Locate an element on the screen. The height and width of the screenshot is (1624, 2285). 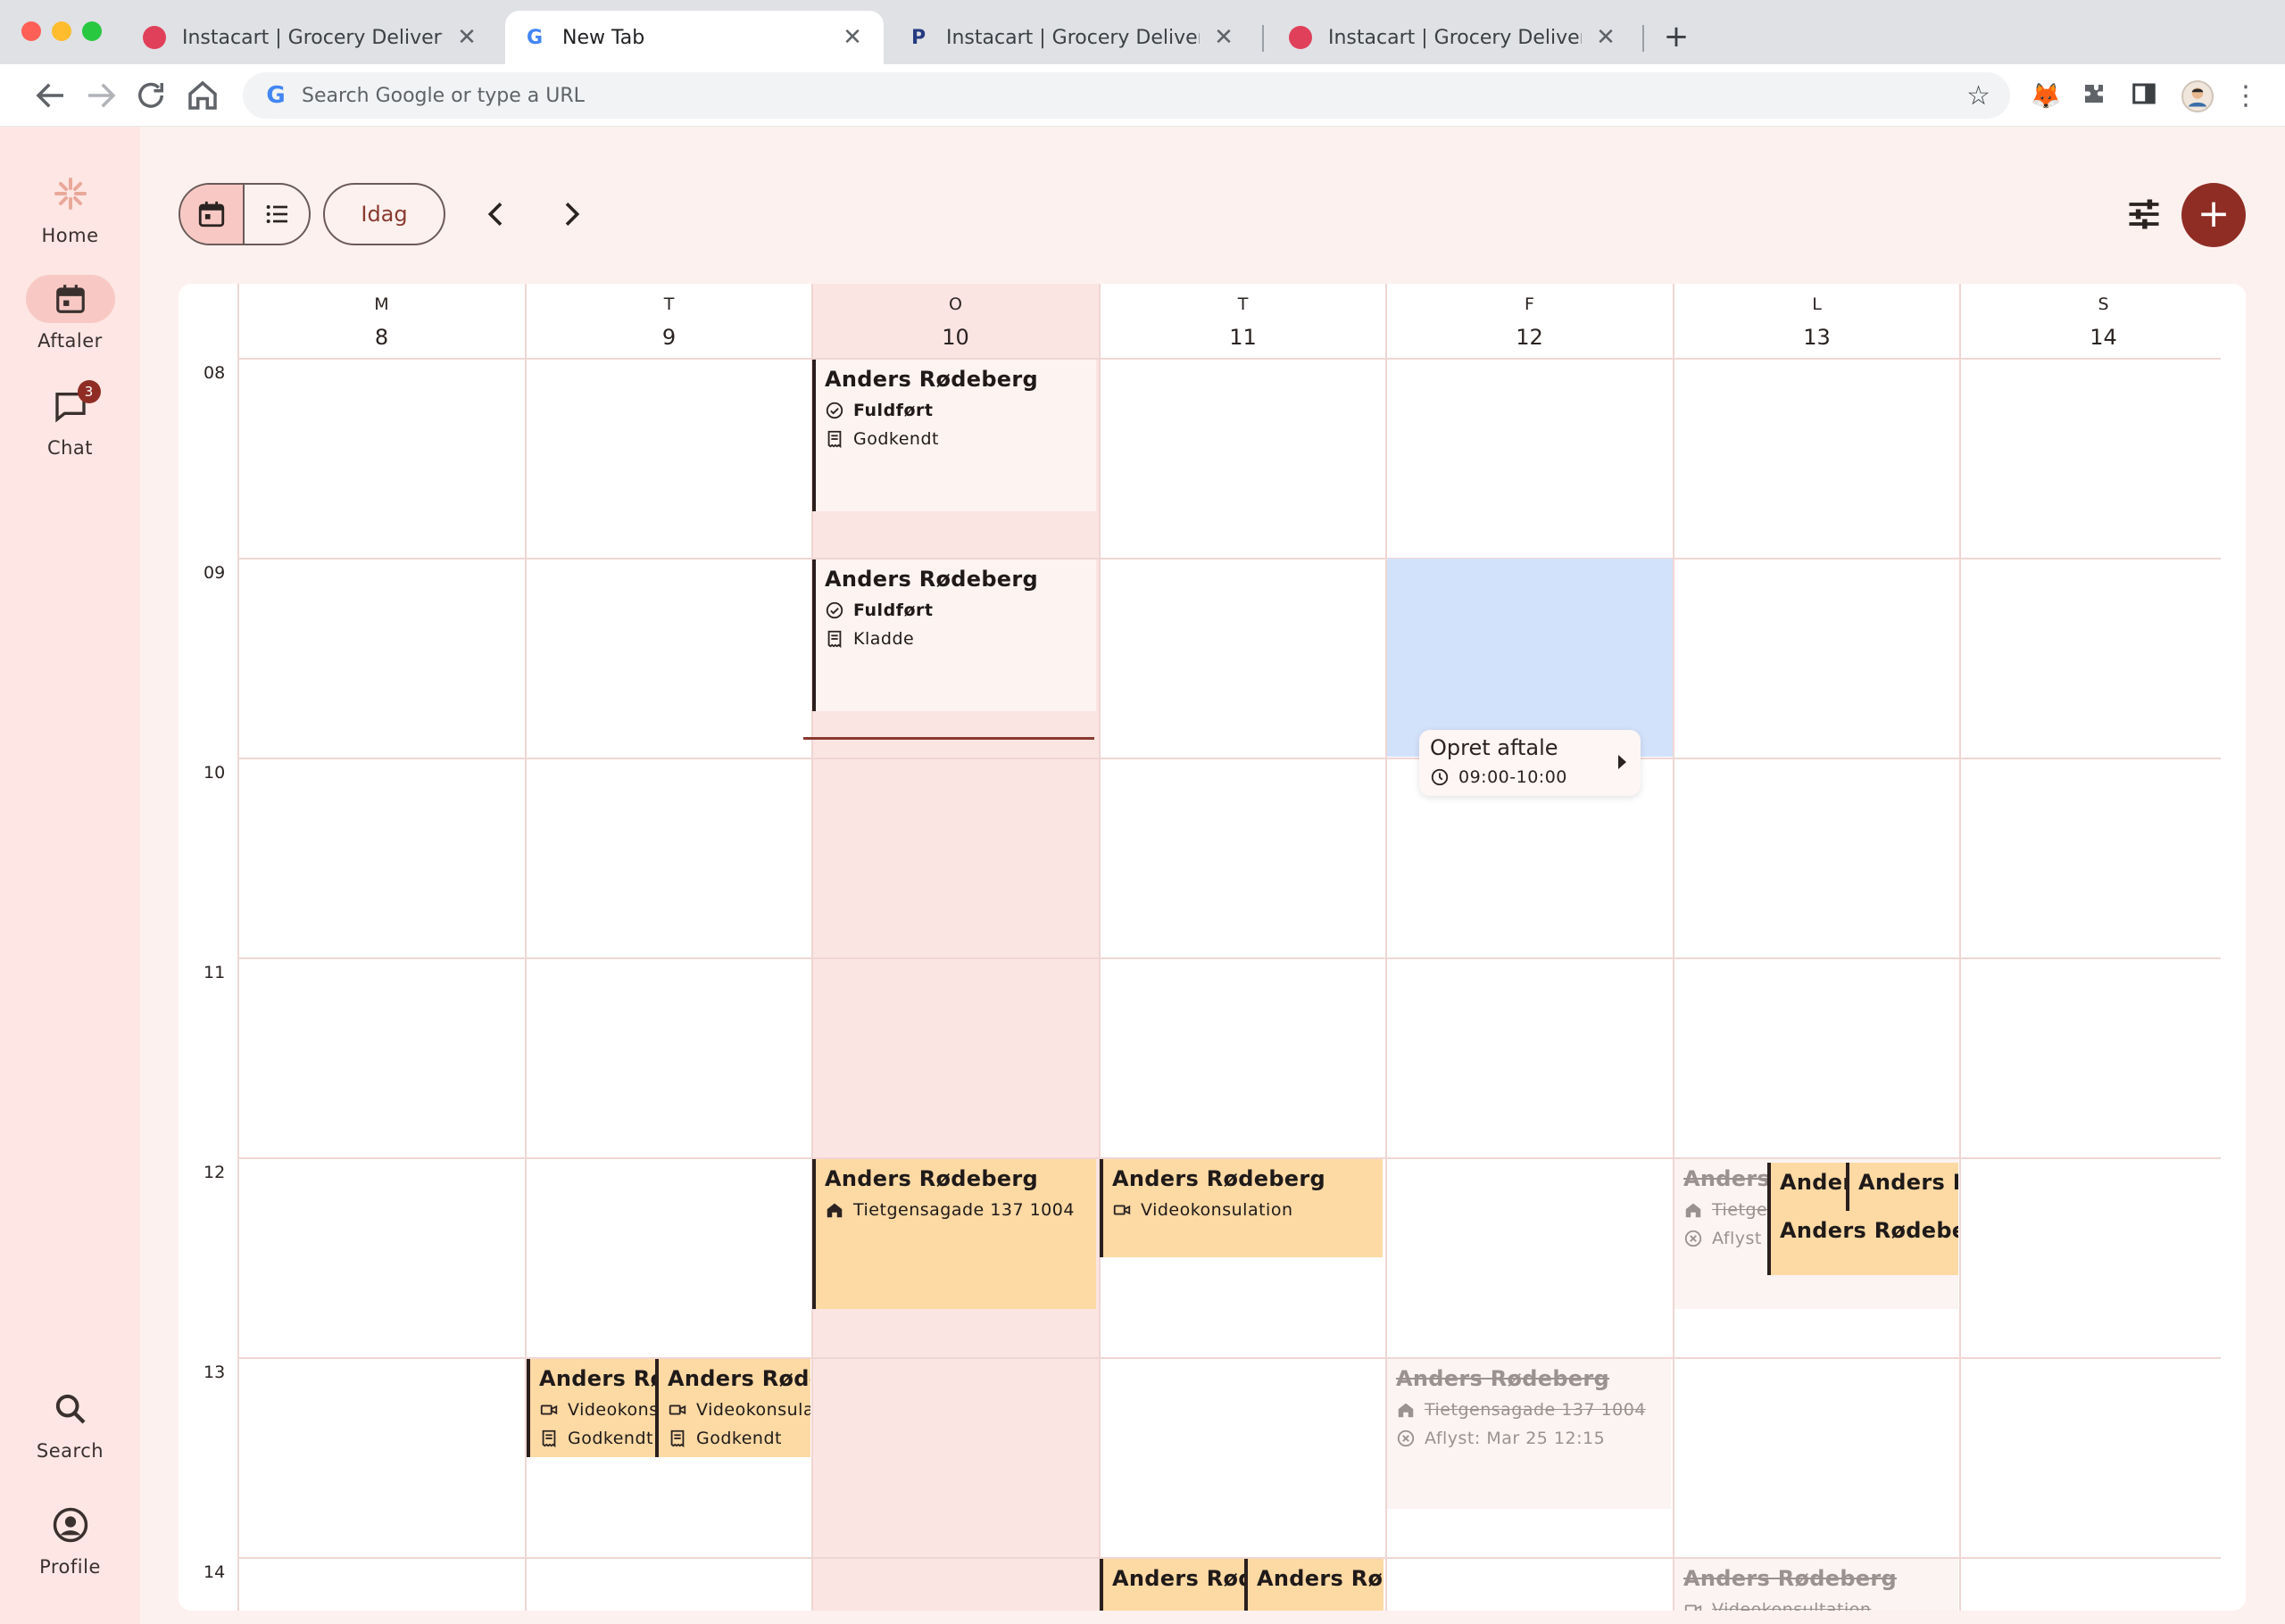
metamask-extension-icon: 🦊 is located at coordinates (2046, 96).